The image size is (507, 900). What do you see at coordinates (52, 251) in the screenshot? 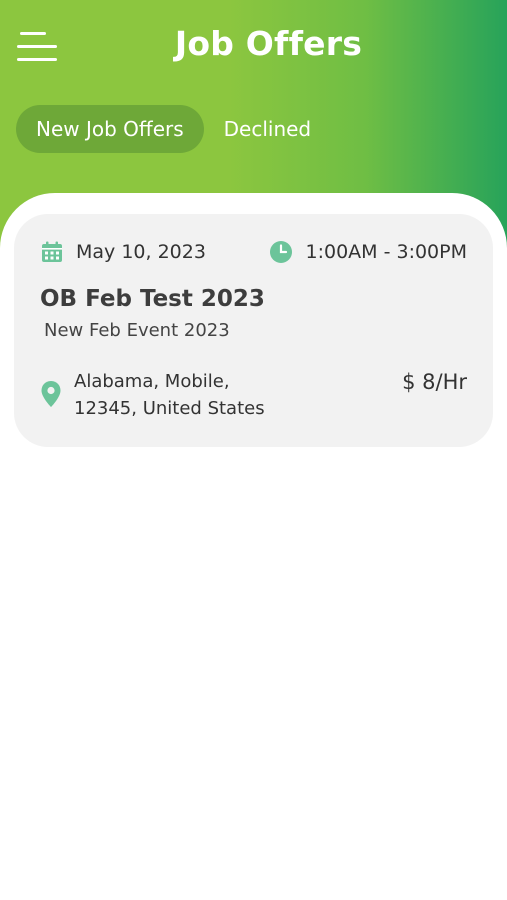
I see `calendar-icon` at bounding box center [52, 251].